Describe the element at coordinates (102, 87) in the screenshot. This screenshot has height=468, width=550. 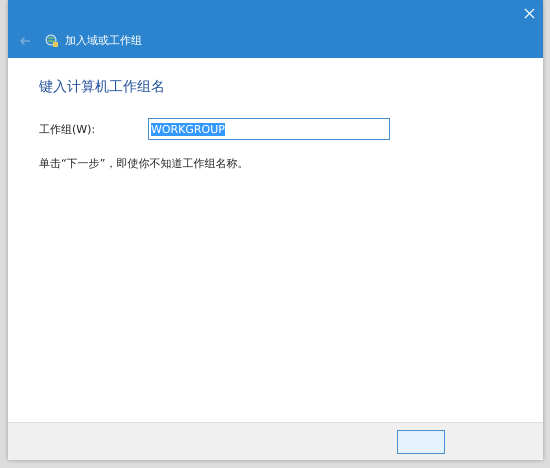
I see `page-heading: 键入计算机工作组名` at that location.